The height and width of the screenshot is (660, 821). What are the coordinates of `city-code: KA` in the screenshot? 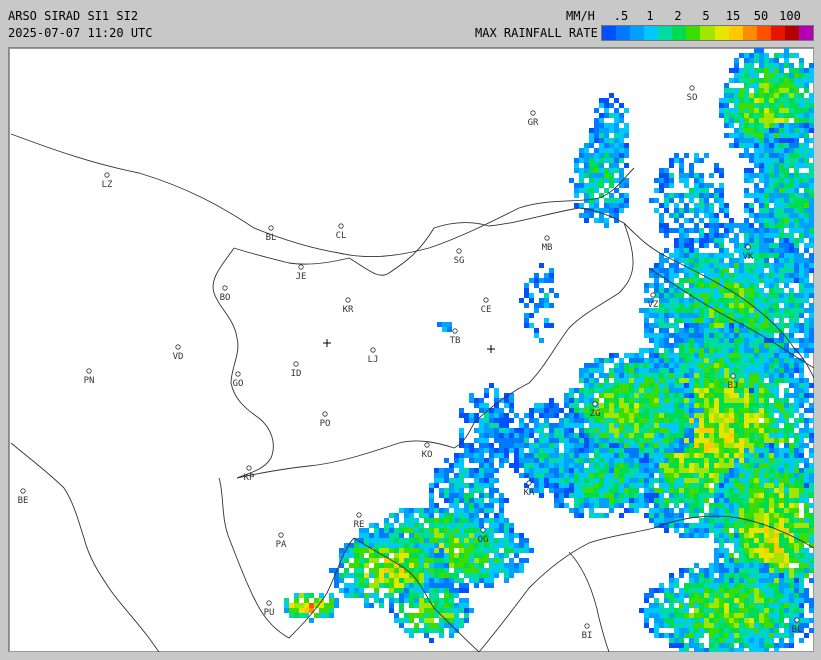 It's located at (529, 493).